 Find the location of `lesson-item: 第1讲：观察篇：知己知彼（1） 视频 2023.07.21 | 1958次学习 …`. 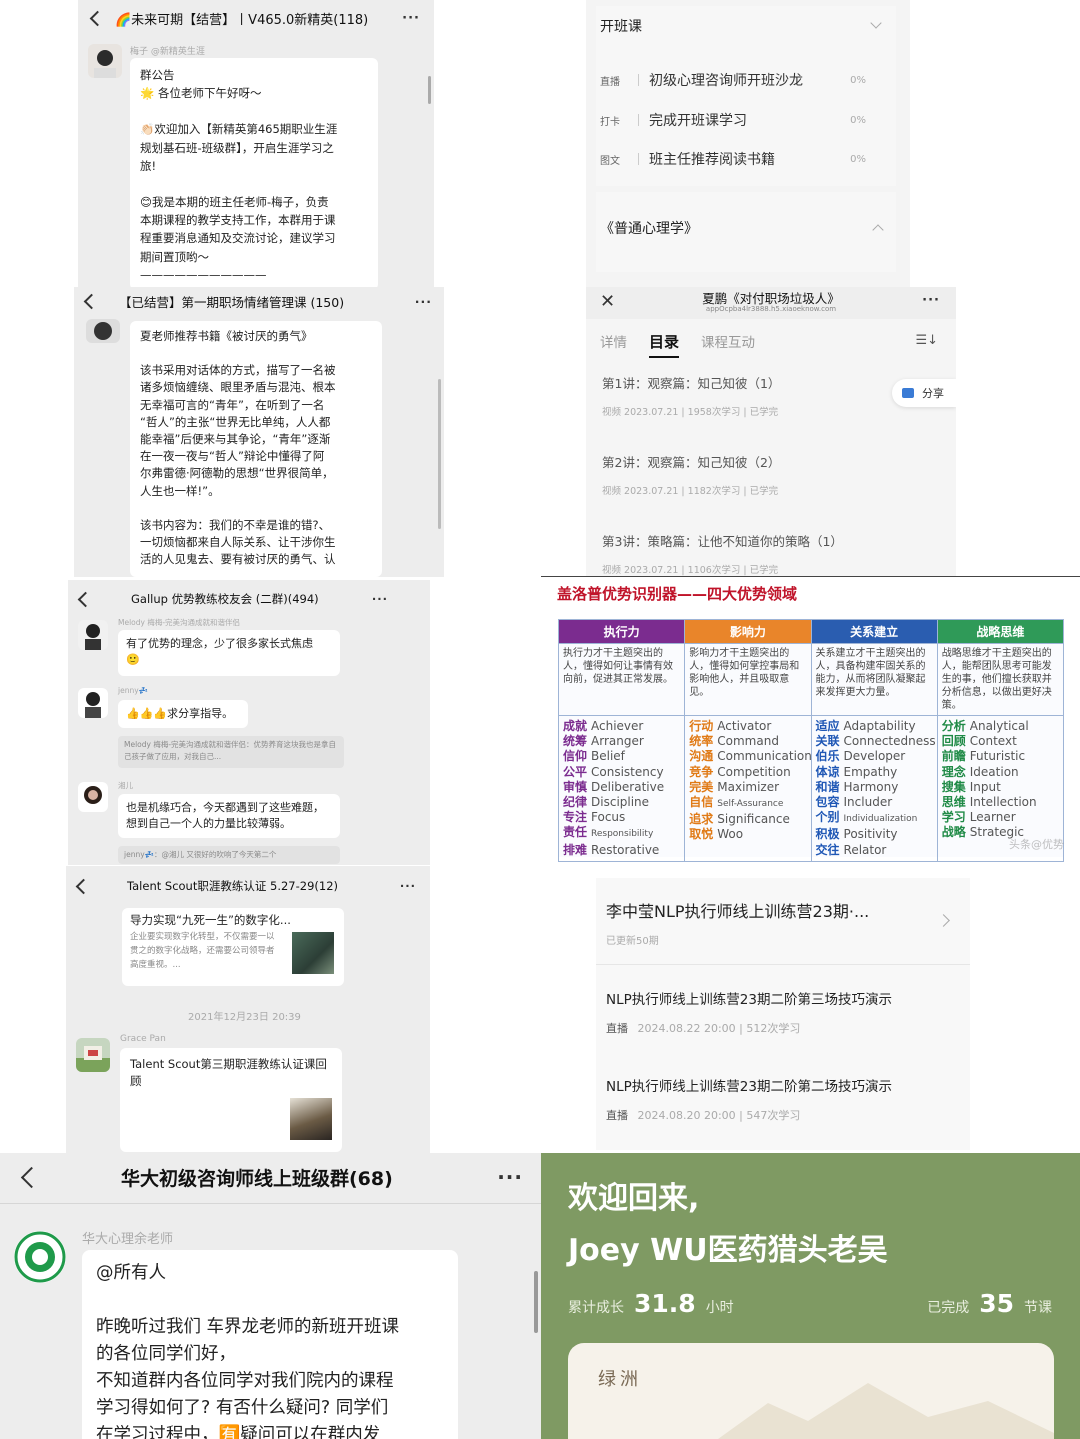

lesson-item: 第1讲：观察篇：知己知彼（1） 视频 2023.07.21 | 1958次学习 … is located at coordinates (691, 395).